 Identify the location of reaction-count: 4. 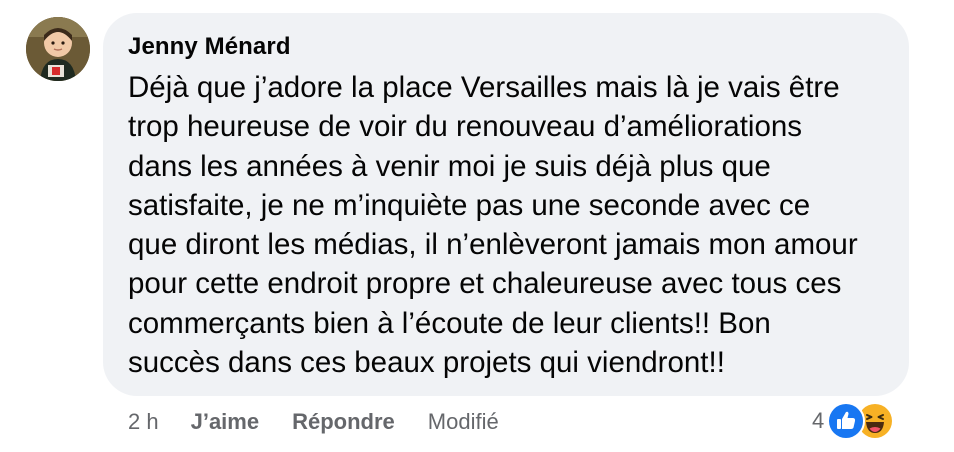
(818, 420).